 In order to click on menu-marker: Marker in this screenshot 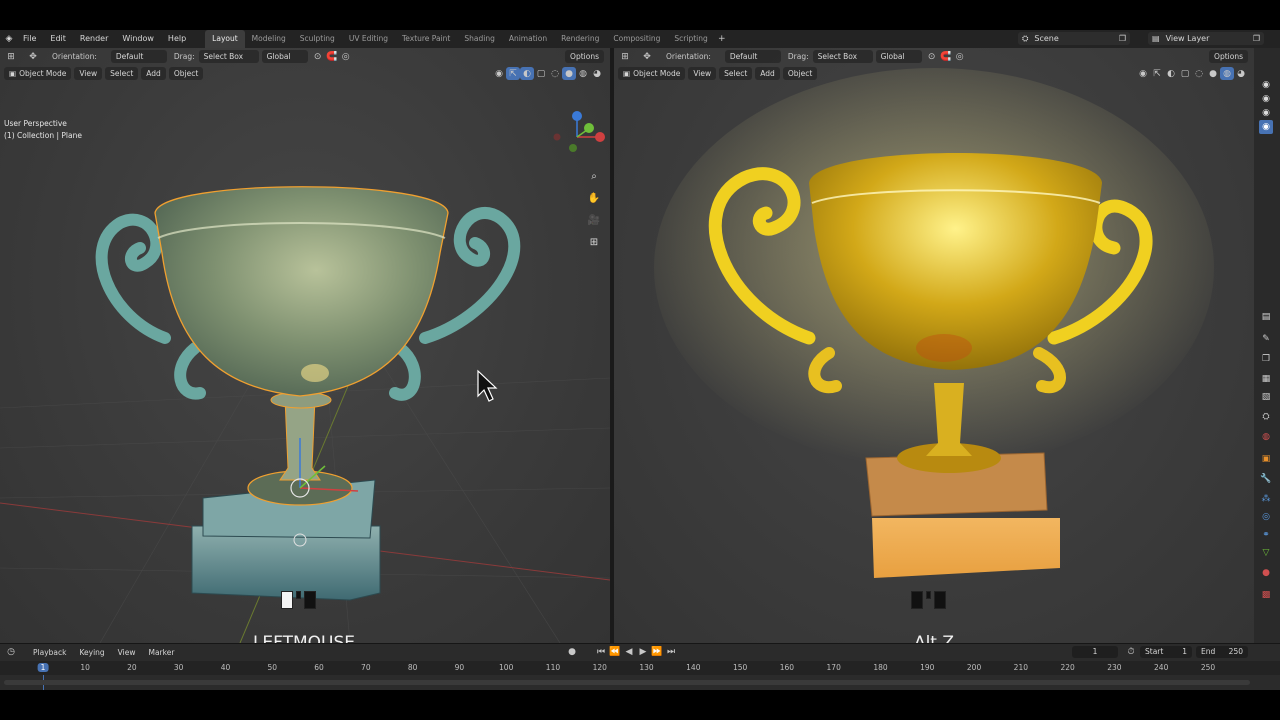, I will do `click(161, 652)`.